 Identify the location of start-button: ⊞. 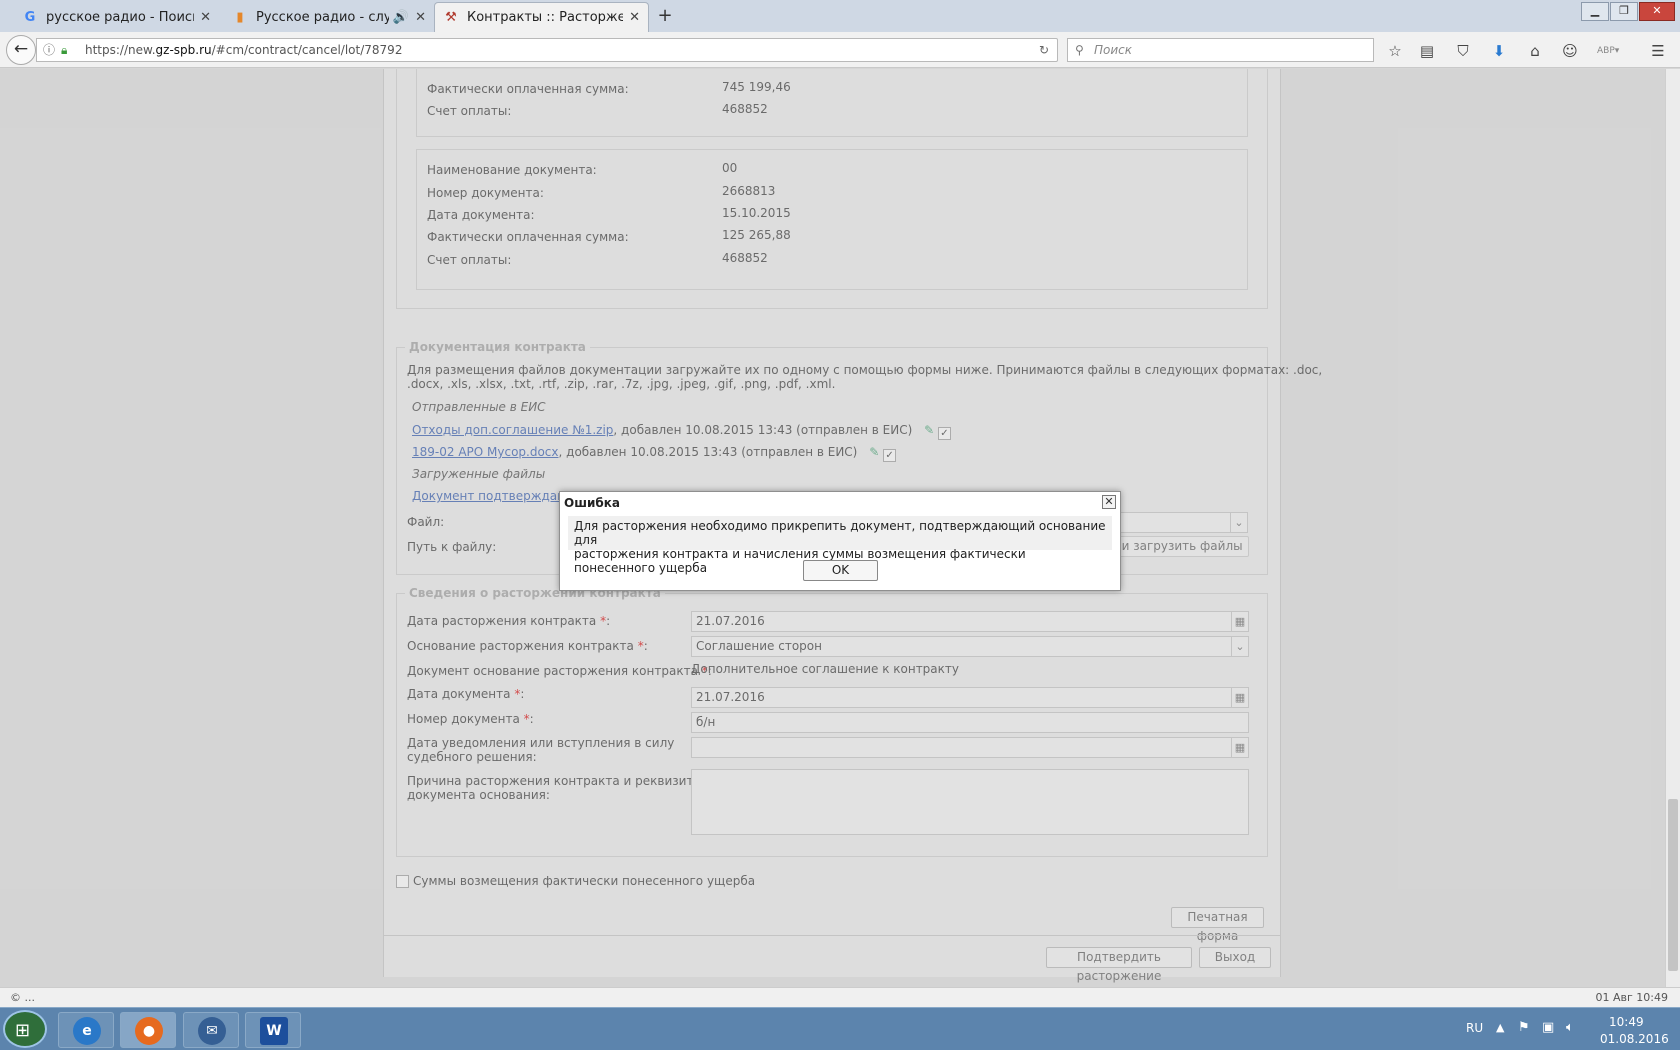
(25, 1029).